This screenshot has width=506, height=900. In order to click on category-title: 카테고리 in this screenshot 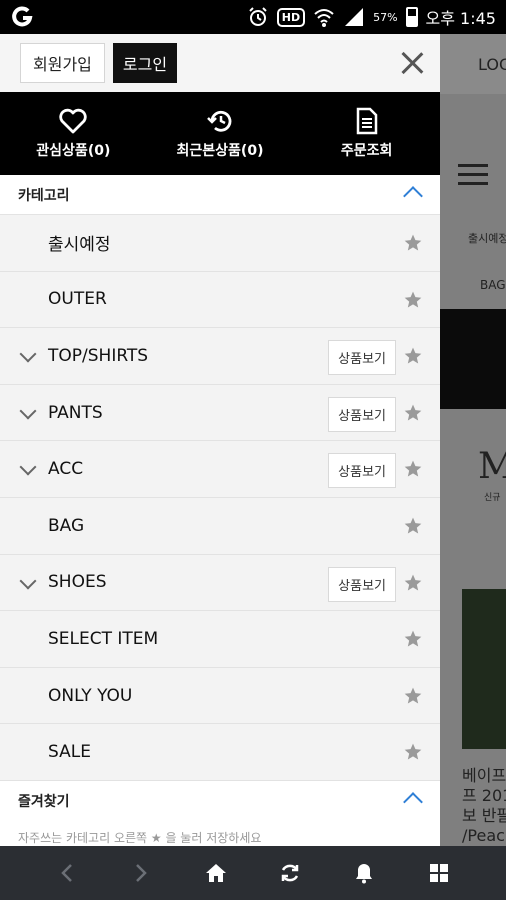, I will do `click(44, 195)`.